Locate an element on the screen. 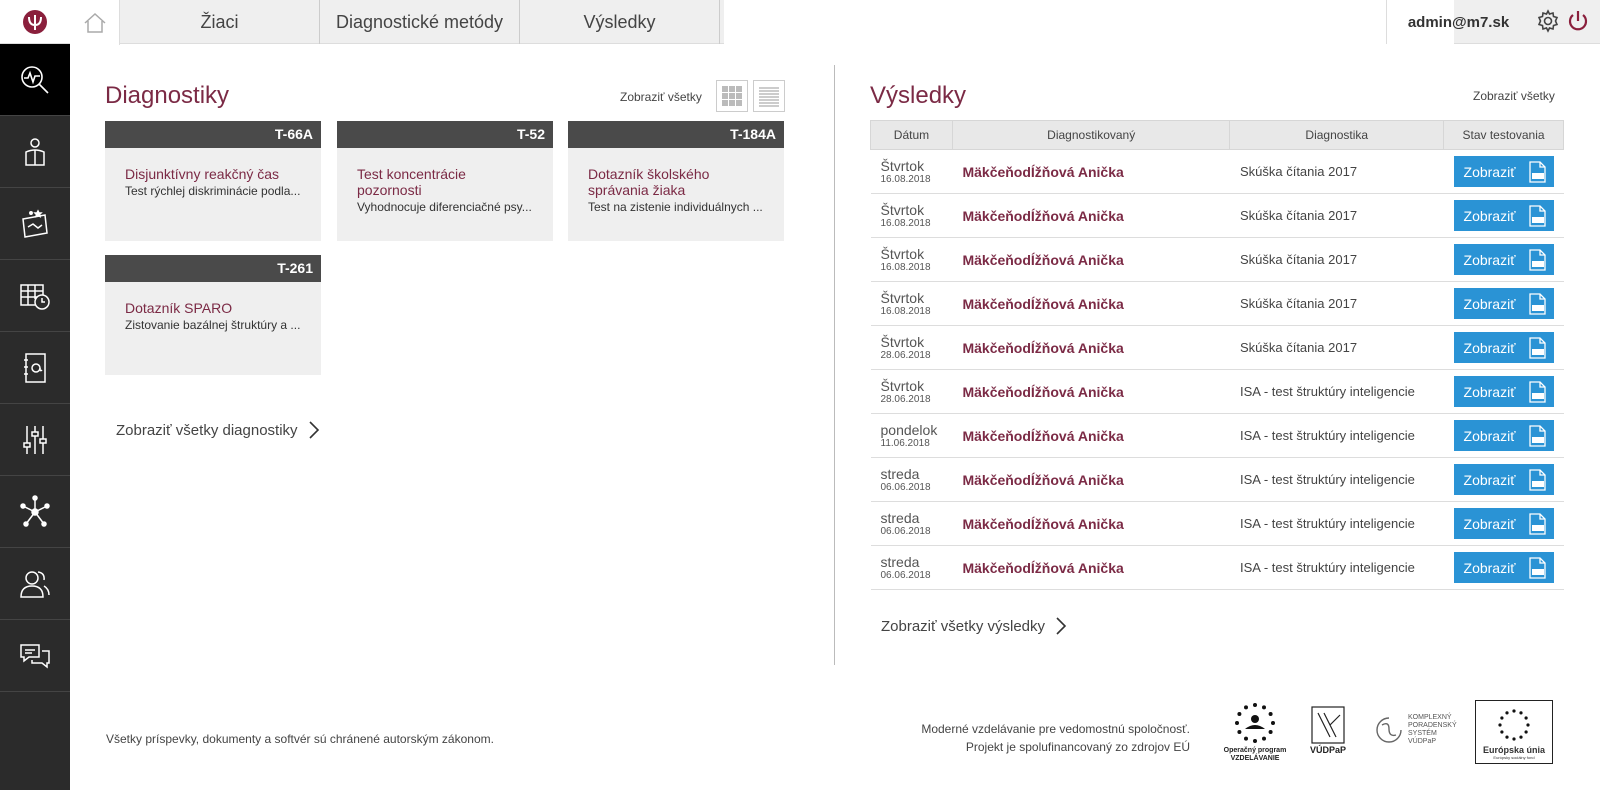 This screenshot has width=1600, height=790. card-code: T-184A is located at coordinates (676, 134).